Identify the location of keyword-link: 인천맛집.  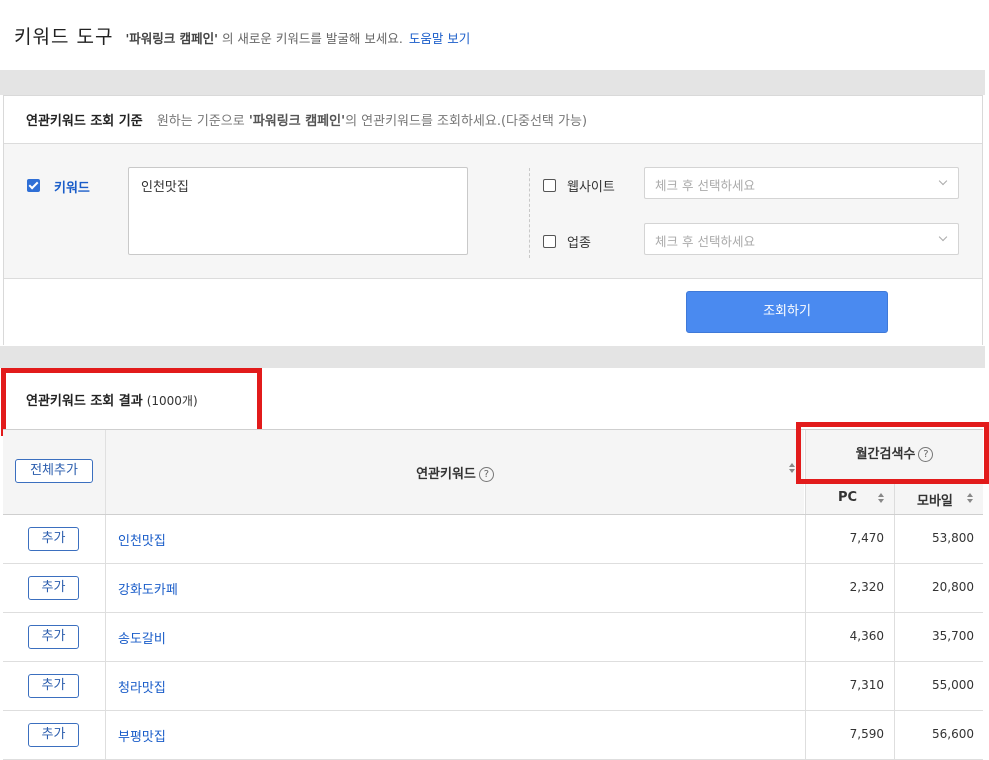
(142, 539).